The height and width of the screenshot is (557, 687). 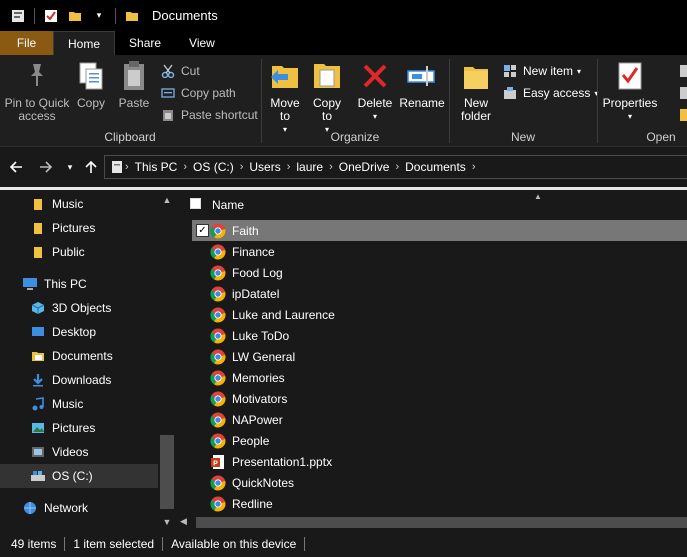 I want to click on new-item-button: New item ▾, so click(x=541, y=71).